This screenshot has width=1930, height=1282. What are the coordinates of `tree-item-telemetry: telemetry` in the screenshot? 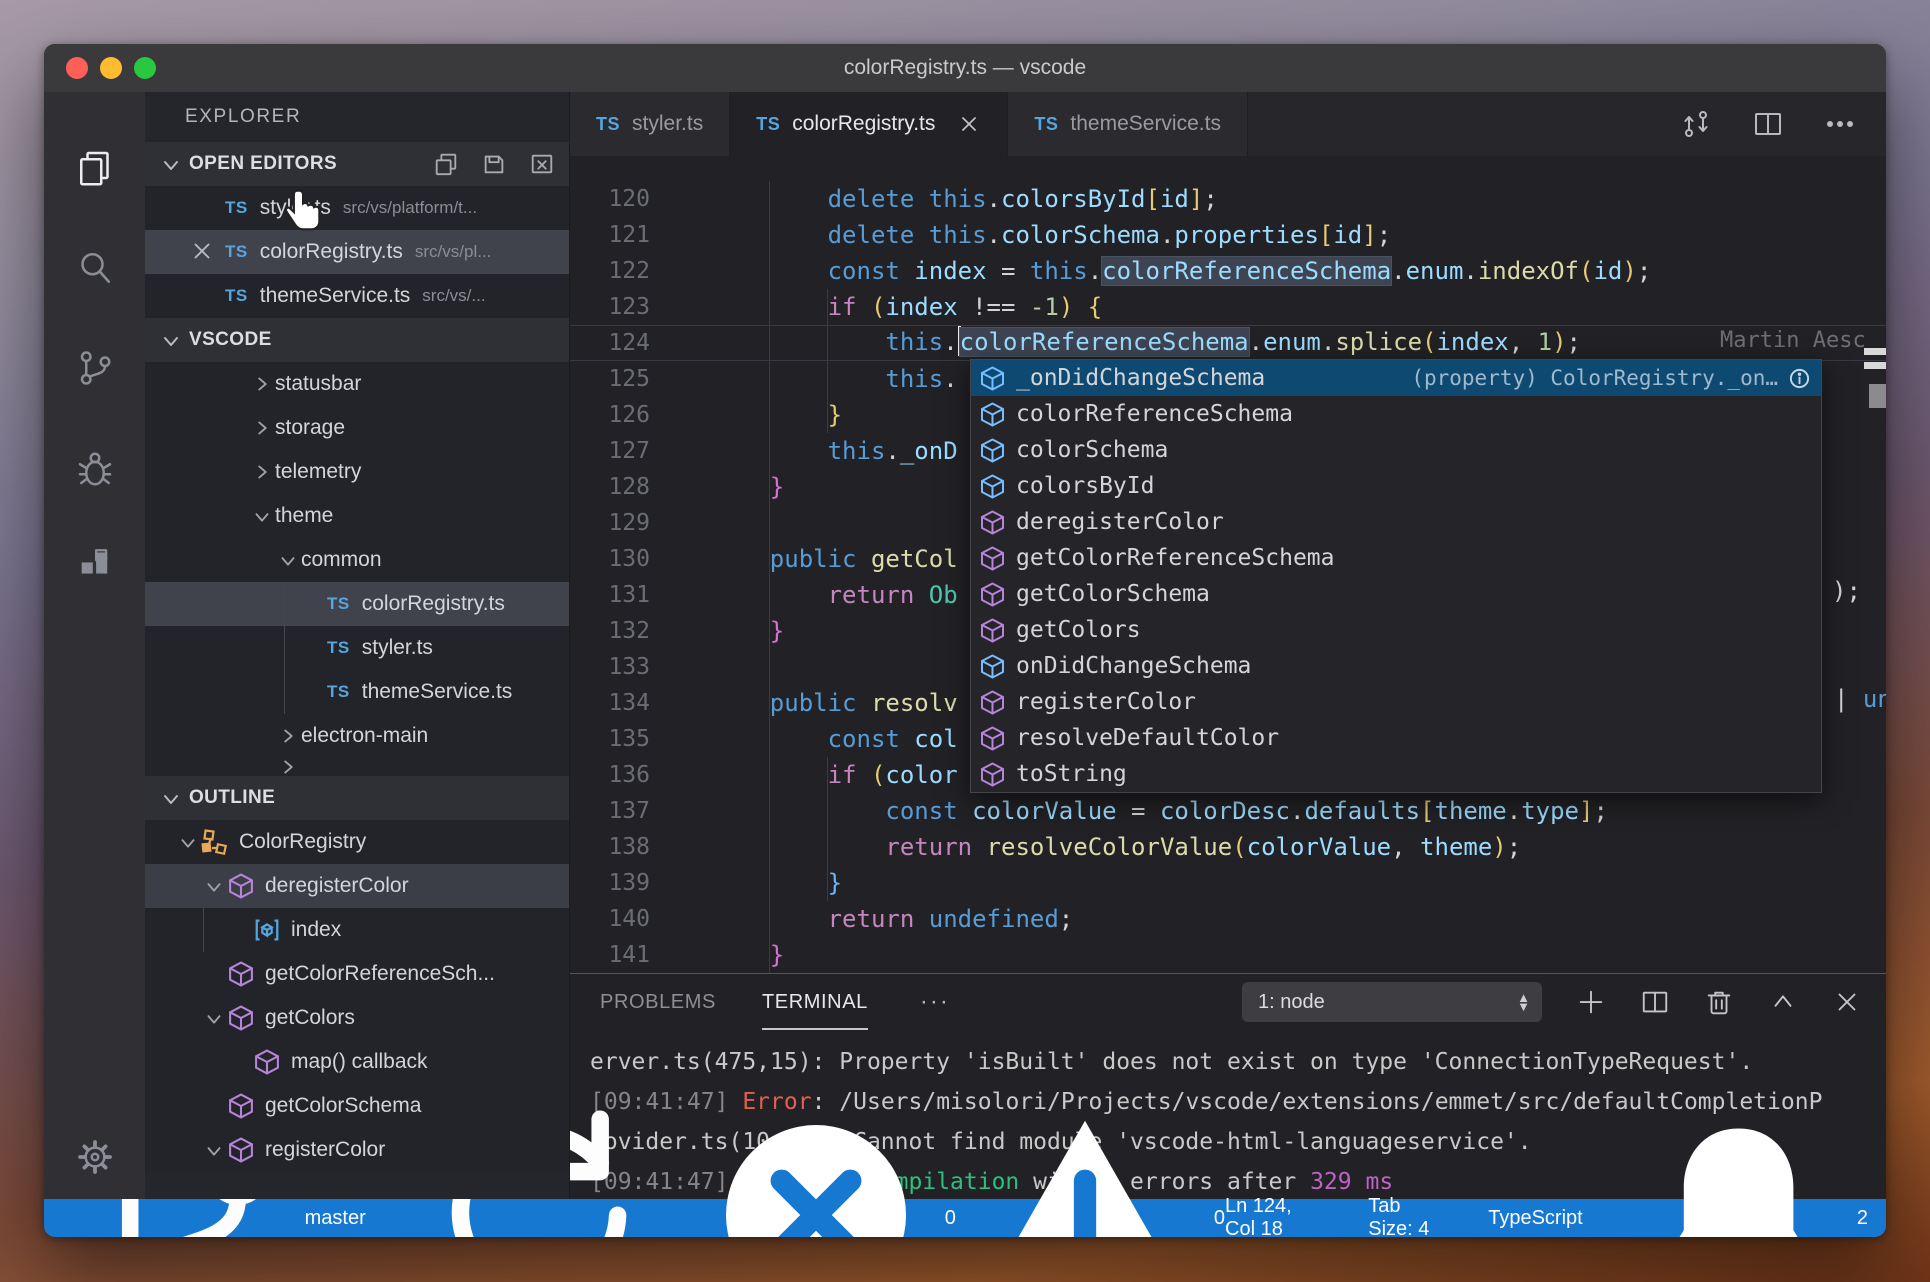 It's located at (357, 472).